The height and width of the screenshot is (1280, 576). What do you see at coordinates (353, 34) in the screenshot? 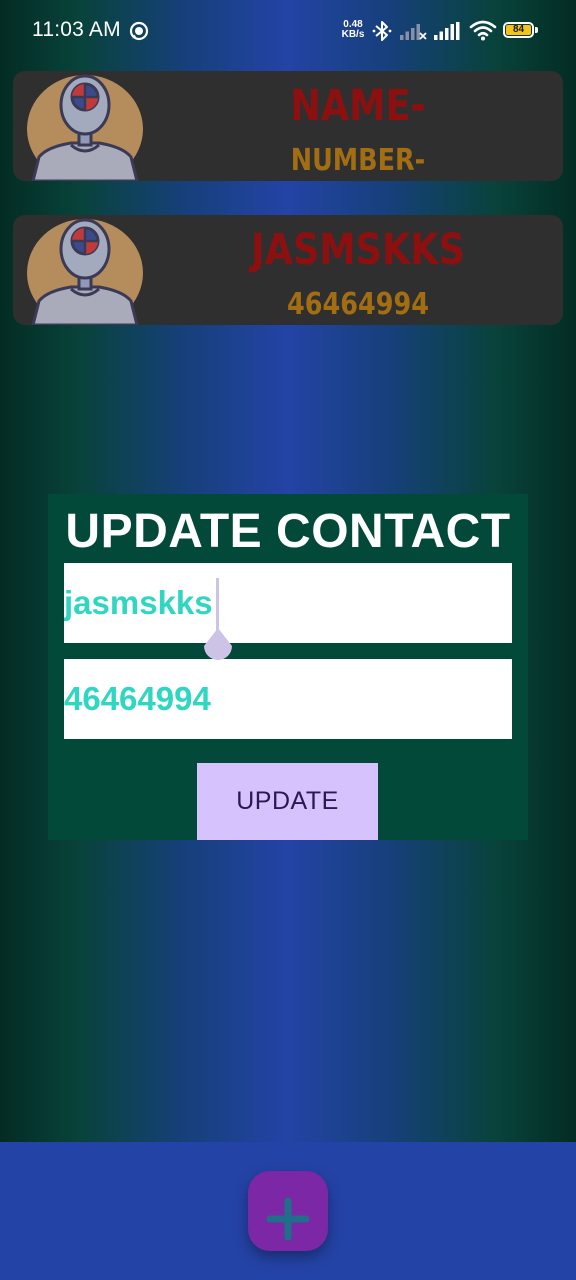
I see `network-speed-unit: KB/s` at bounding box center [353, 34].